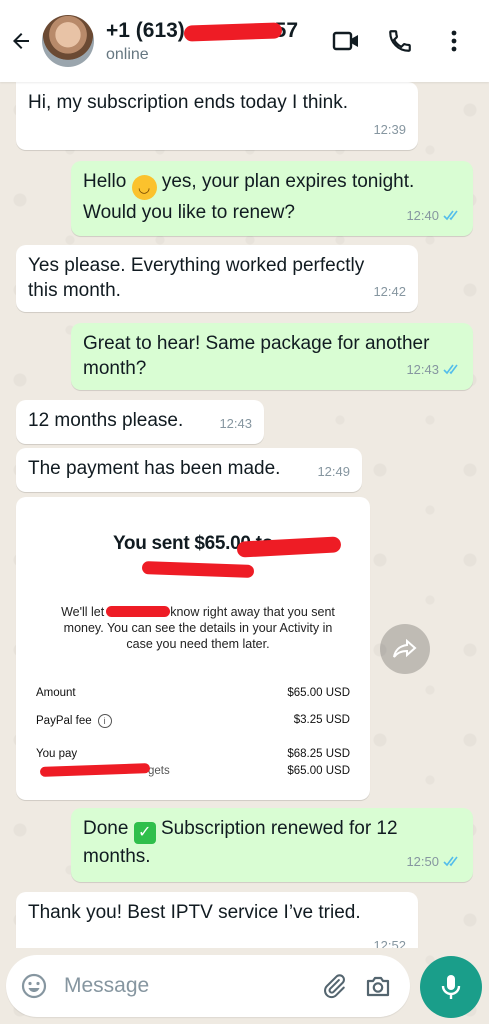  What do you see at coordinates (422, 861) in the screenshot?
I see `message-time-text: 12:50` at bounding box center [422, 861].